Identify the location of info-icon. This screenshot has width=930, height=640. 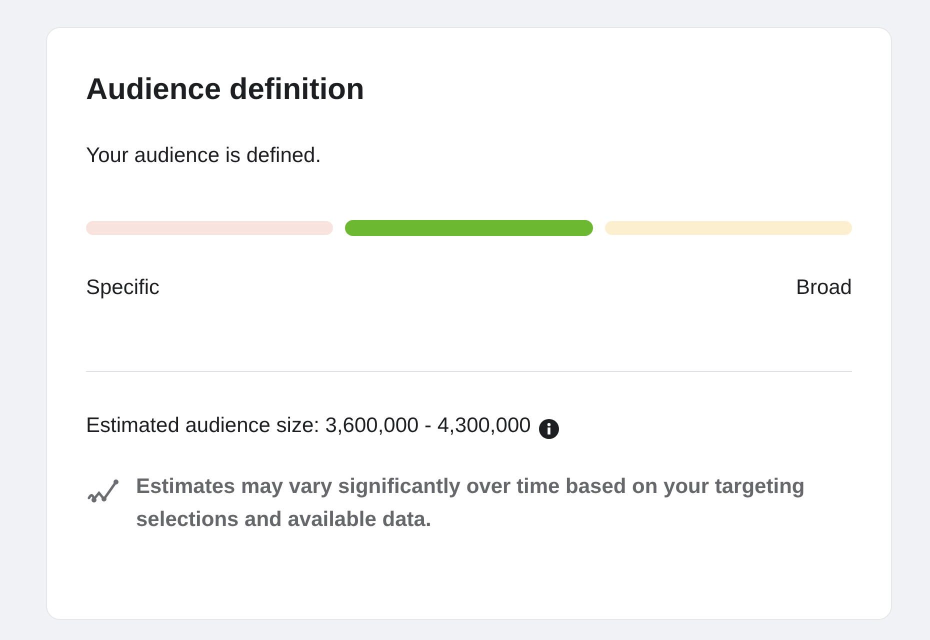
(548, 428).